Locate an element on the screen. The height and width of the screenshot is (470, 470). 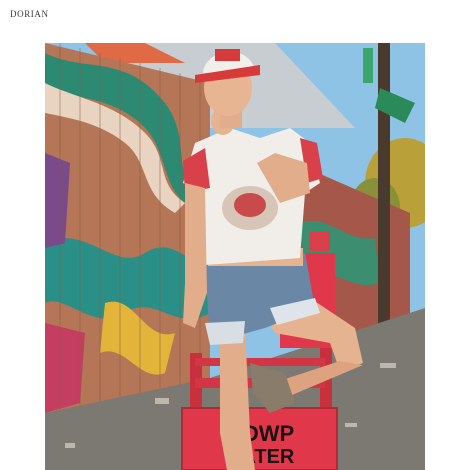
site-logo: DORIAN is located at coordinates (29, 14).